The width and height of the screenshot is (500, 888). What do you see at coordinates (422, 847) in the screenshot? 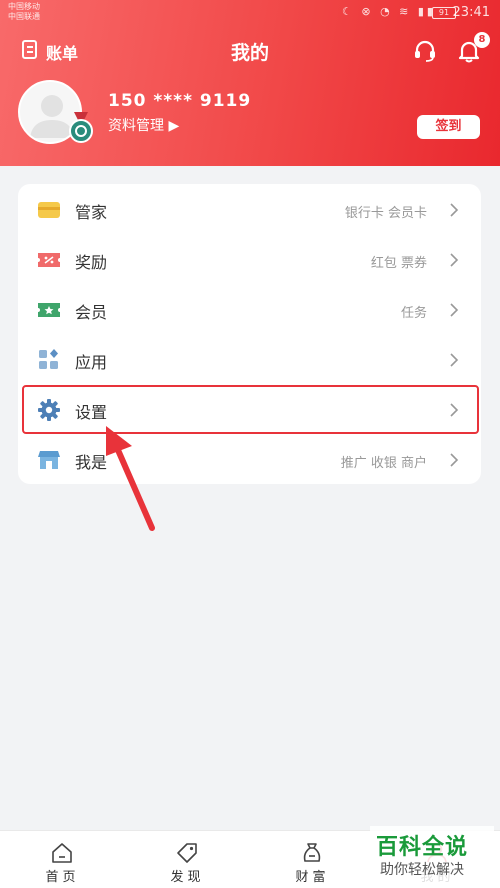
I see `watermark-title: 百科全说` at bounding box center [422, 847].